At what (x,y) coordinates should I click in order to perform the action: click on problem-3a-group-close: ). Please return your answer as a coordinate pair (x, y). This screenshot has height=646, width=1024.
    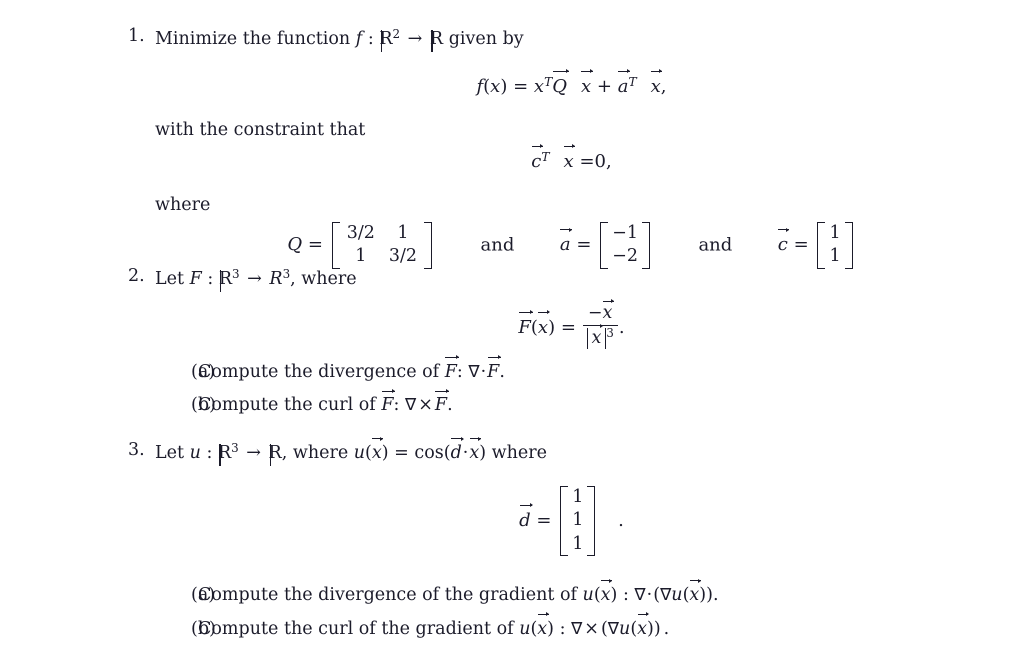
    Looking at the image, I should click on (709, 594).